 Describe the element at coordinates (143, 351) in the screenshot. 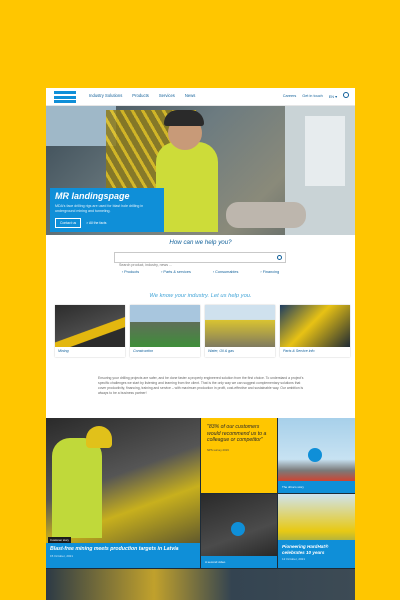

I see `industry-card-label: Construction` at that location.